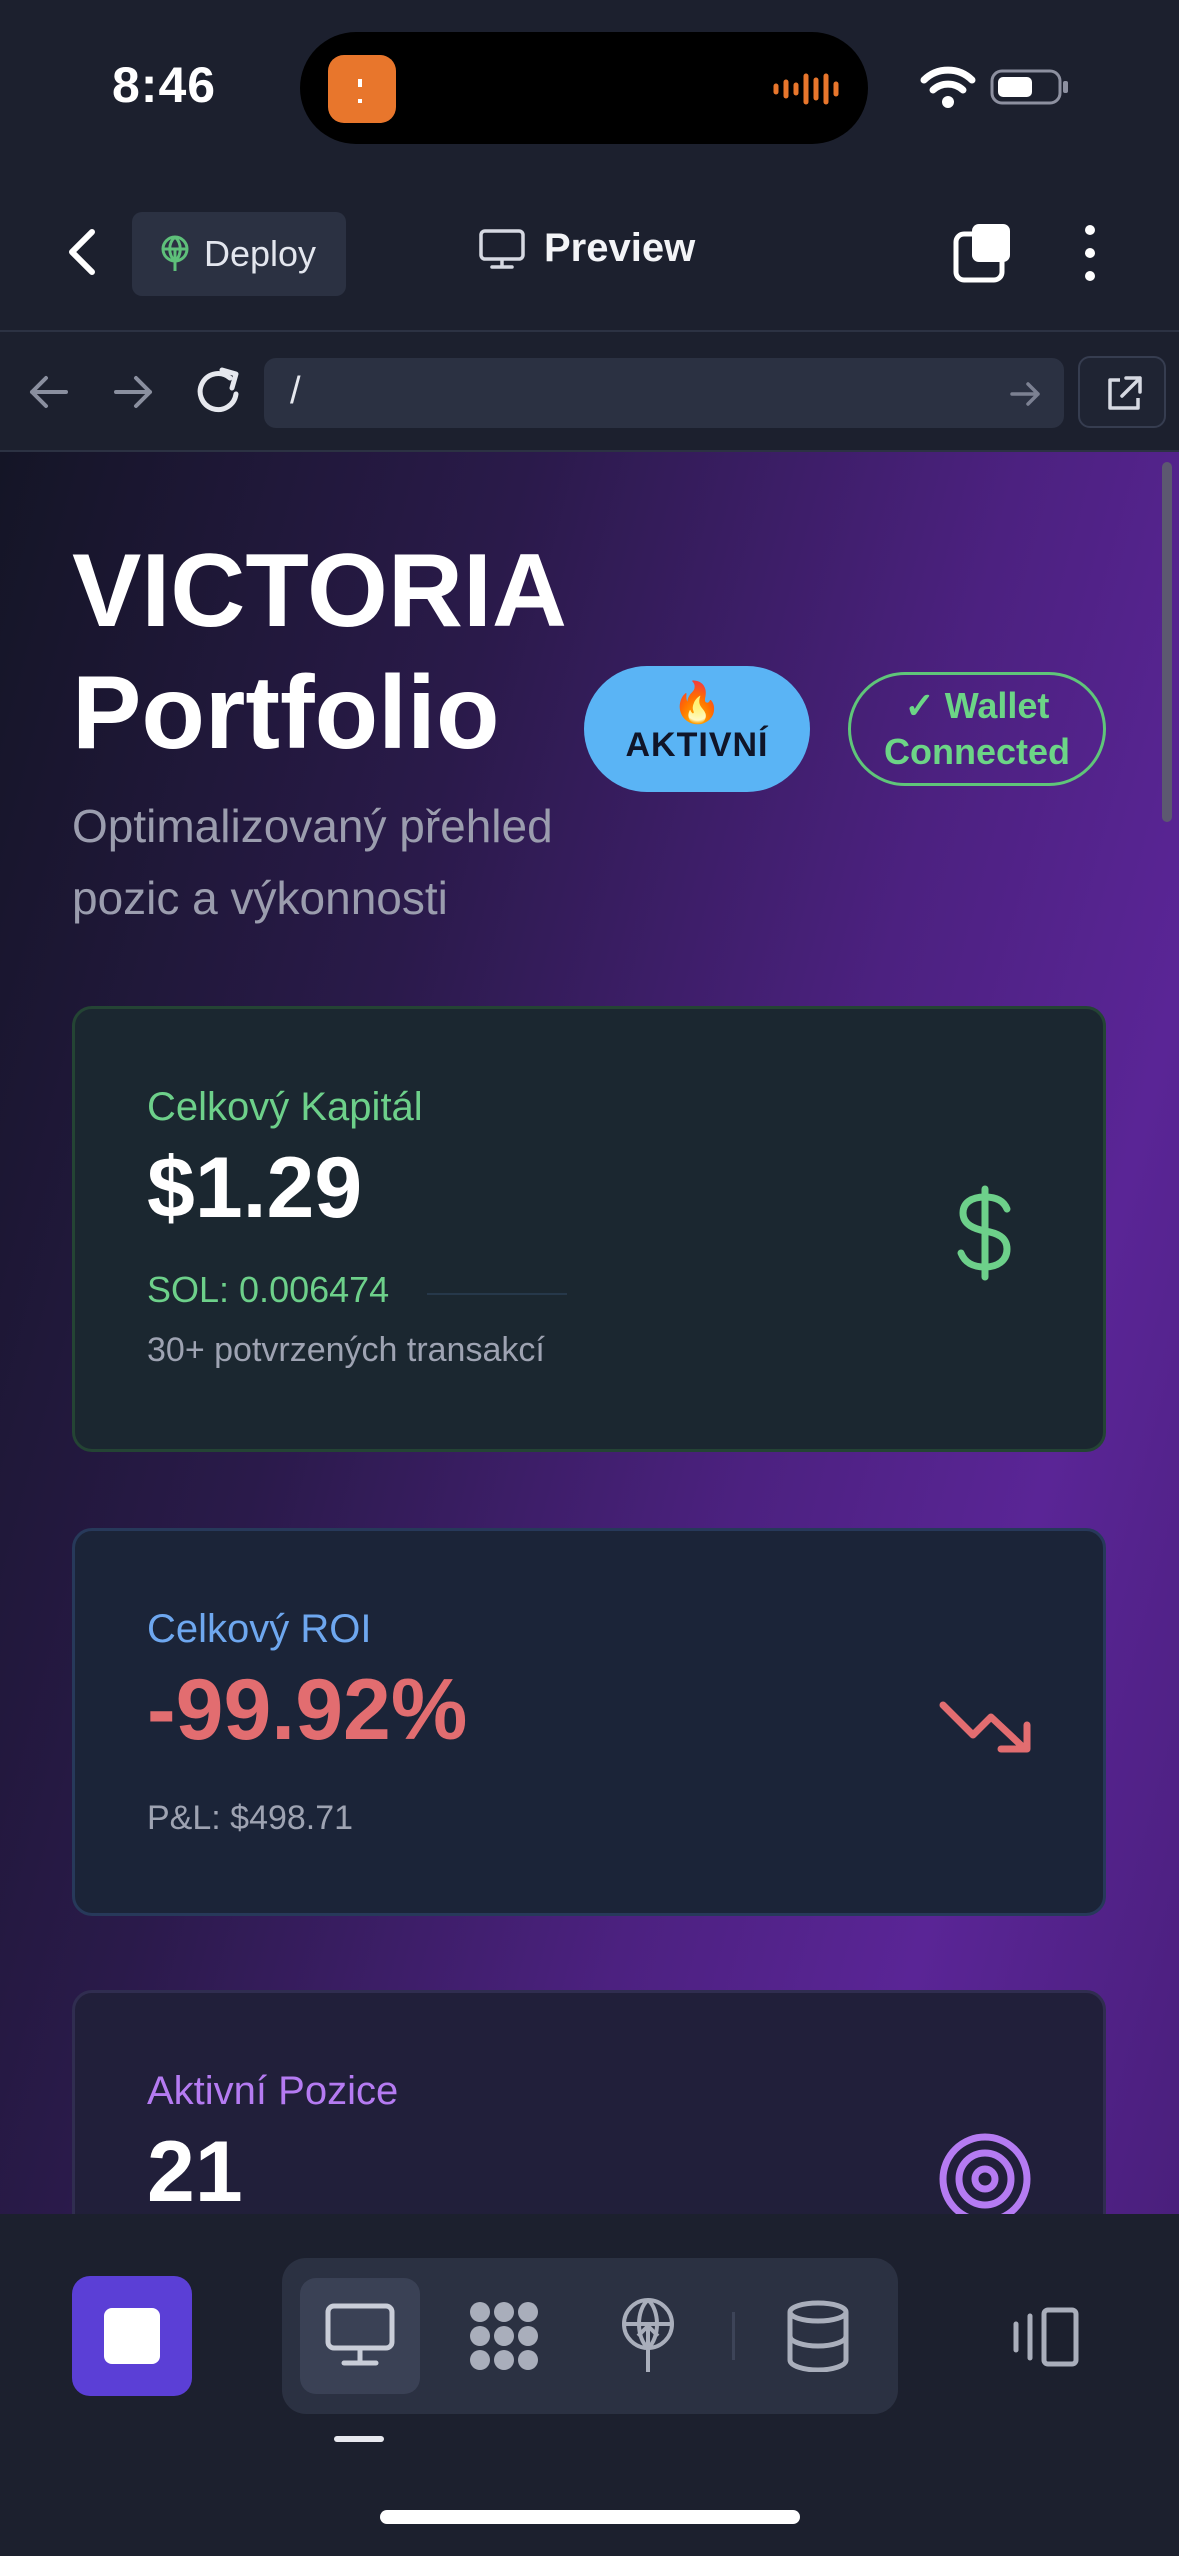  I want to click on home-indicator, so click(590, 2517).